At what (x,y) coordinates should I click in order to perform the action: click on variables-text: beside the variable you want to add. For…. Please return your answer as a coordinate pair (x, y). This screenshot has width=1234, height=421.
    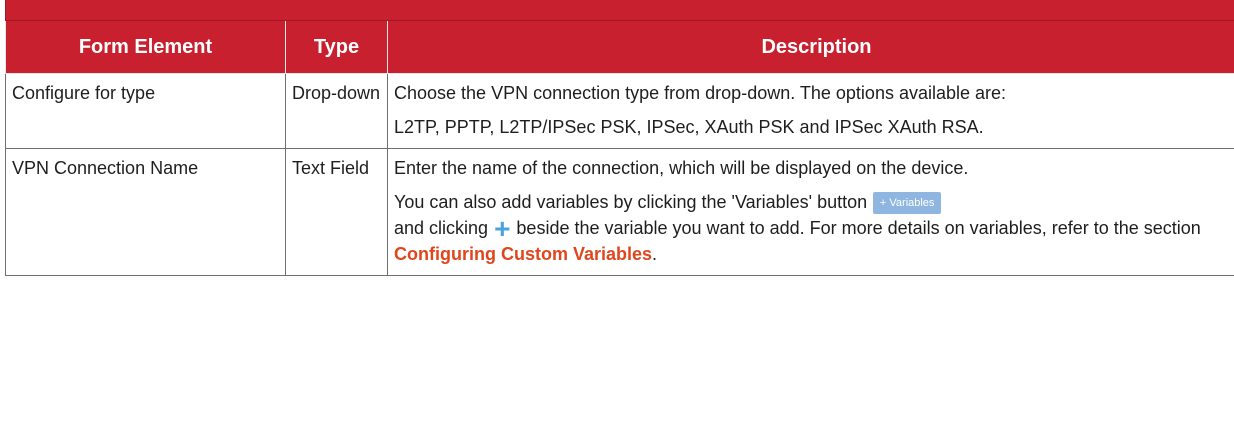
    Looking at the image, I should click on (858, 228).